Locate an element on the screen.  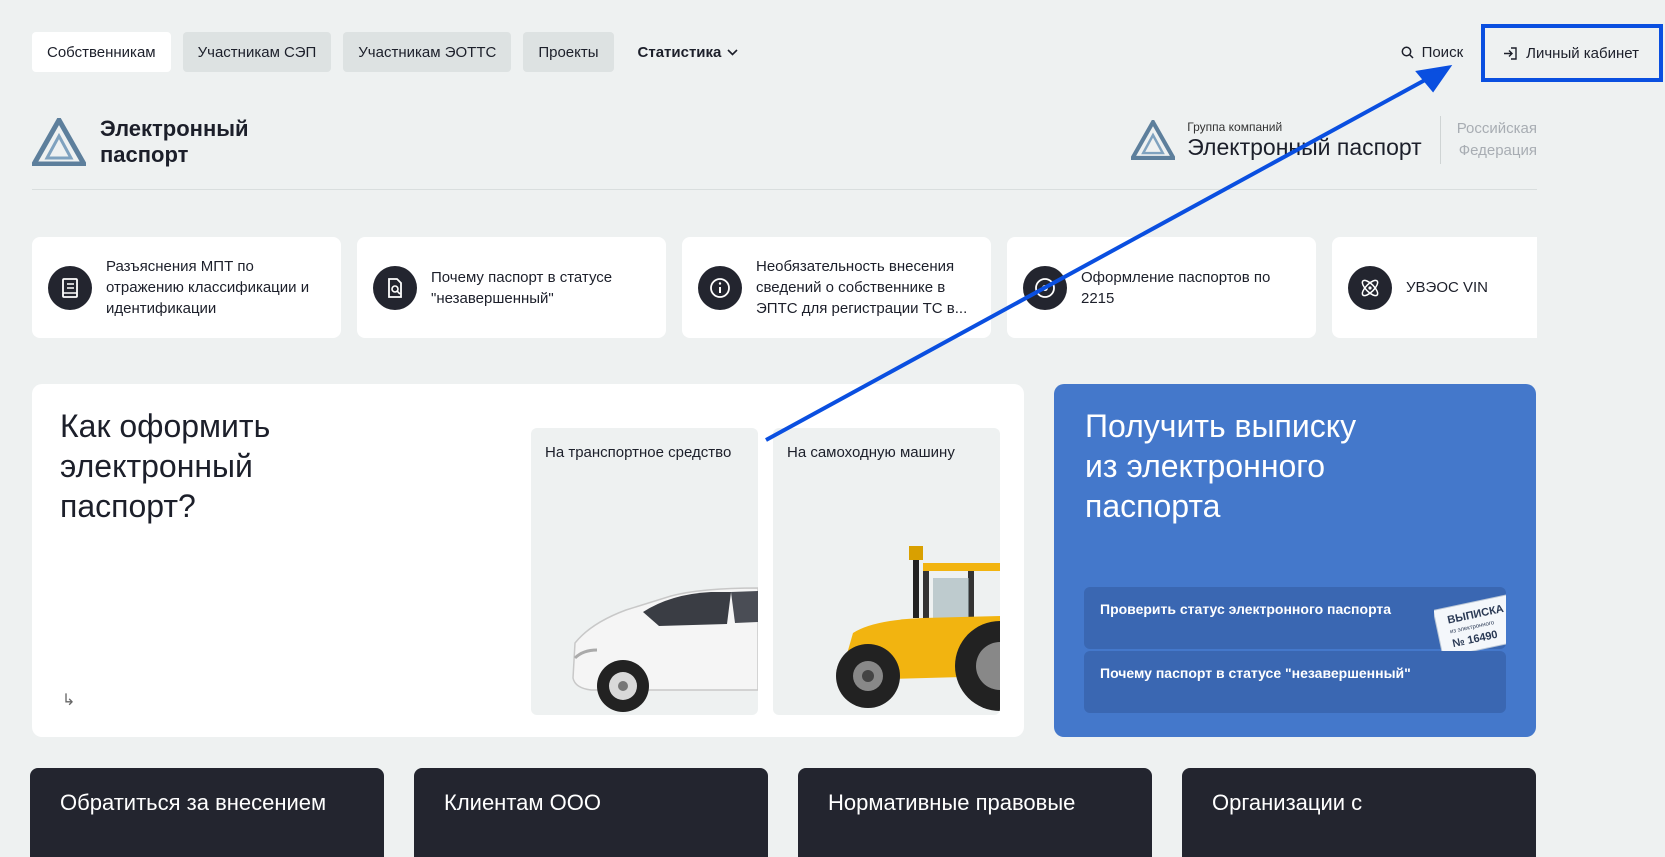
group-name: Электронный паспорт is located at coordinates (1304, 147).